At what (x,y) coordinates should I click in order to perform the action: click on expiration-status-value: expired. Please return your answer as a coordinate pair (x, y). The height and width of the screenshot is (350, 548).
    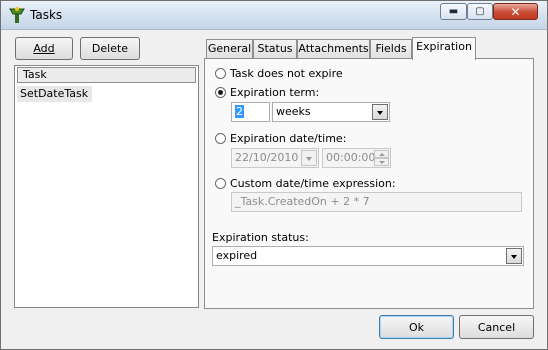
    Looking at the image, I should click on (237, 255).